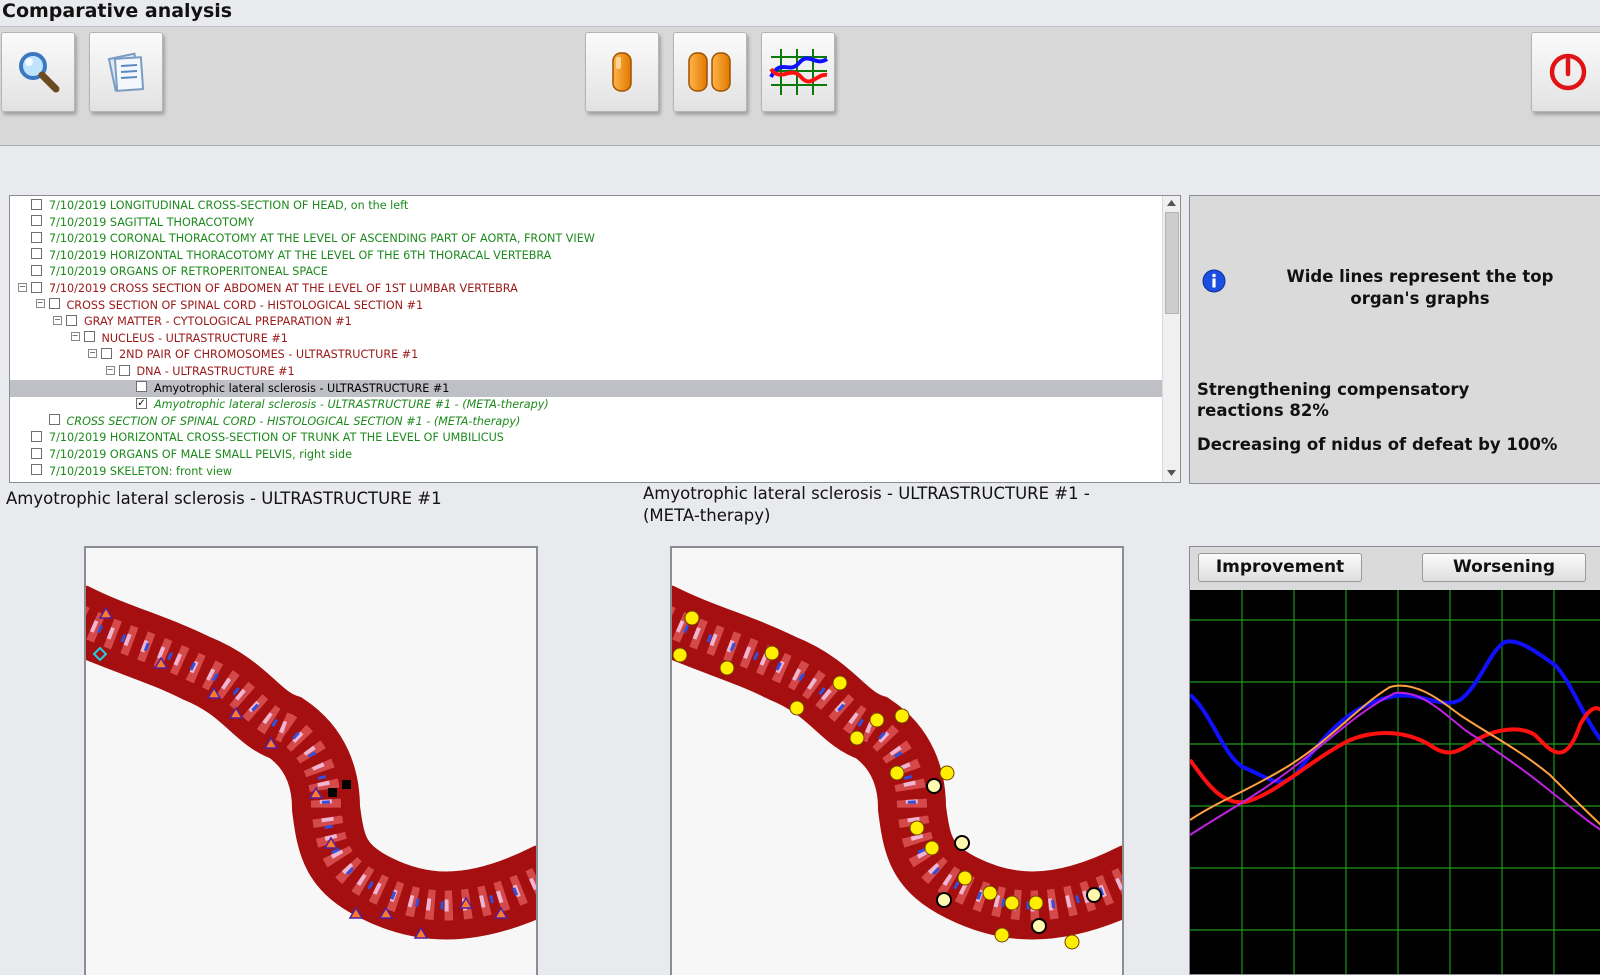 This screenshot has width=1600, height=975. I want to click on organ-graph-canvas, so click(1395, 782).